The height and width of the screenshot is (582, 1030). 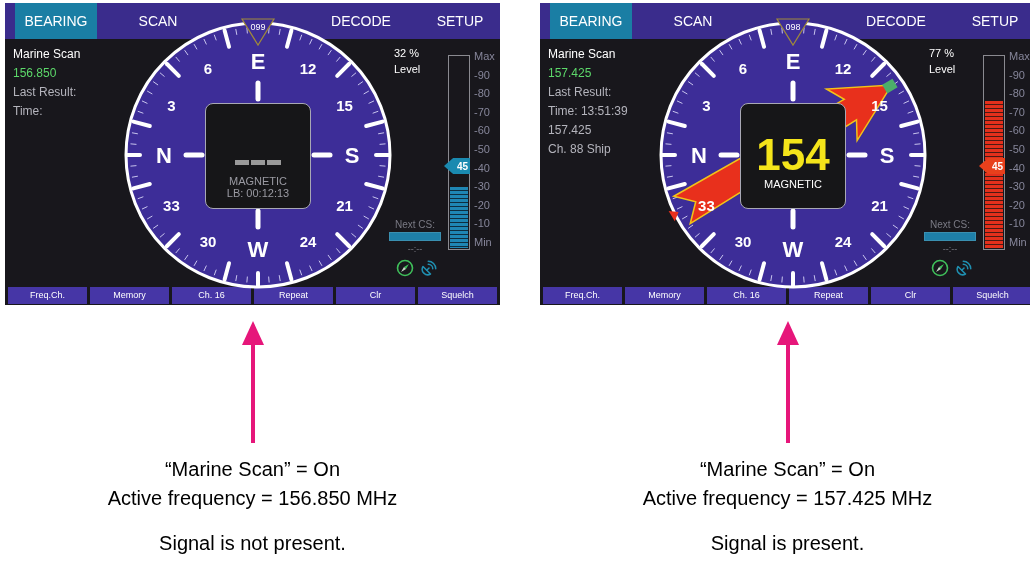 What do you see at coordinates (406, 53) in the screenshot?
I see `level-percent: 32 %` at bounding box center [406, 53].